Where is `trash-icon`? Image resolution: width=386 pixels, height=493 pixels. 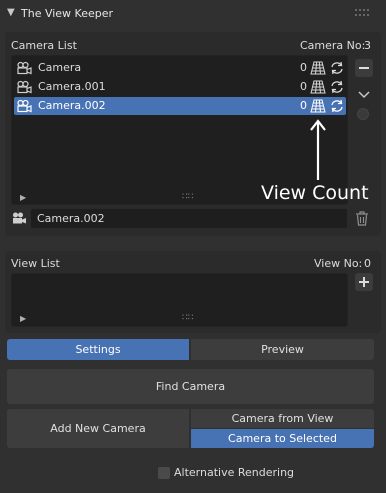 trash-icon is located at coordinates (362, 220).